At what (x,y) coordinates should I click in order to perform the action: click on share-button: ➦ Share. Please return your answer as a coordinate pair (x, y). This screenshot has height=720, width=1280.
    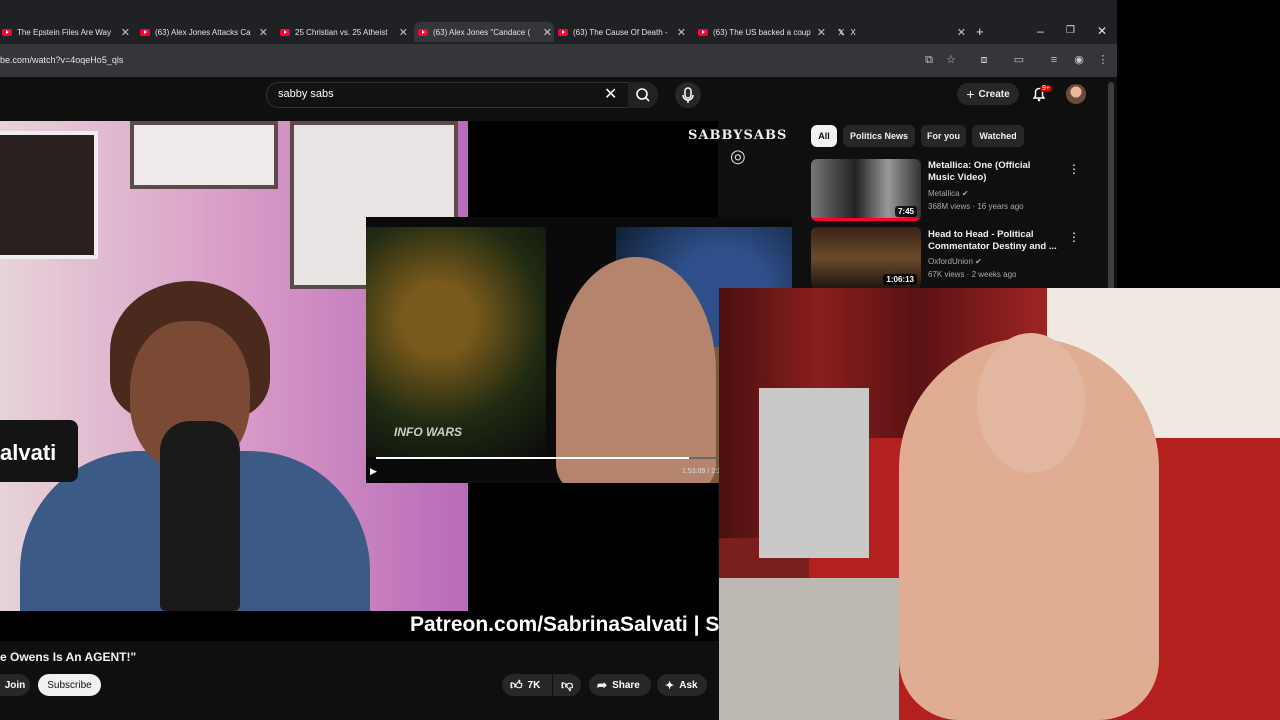
    Looking at the image, I should click on (620, 685).